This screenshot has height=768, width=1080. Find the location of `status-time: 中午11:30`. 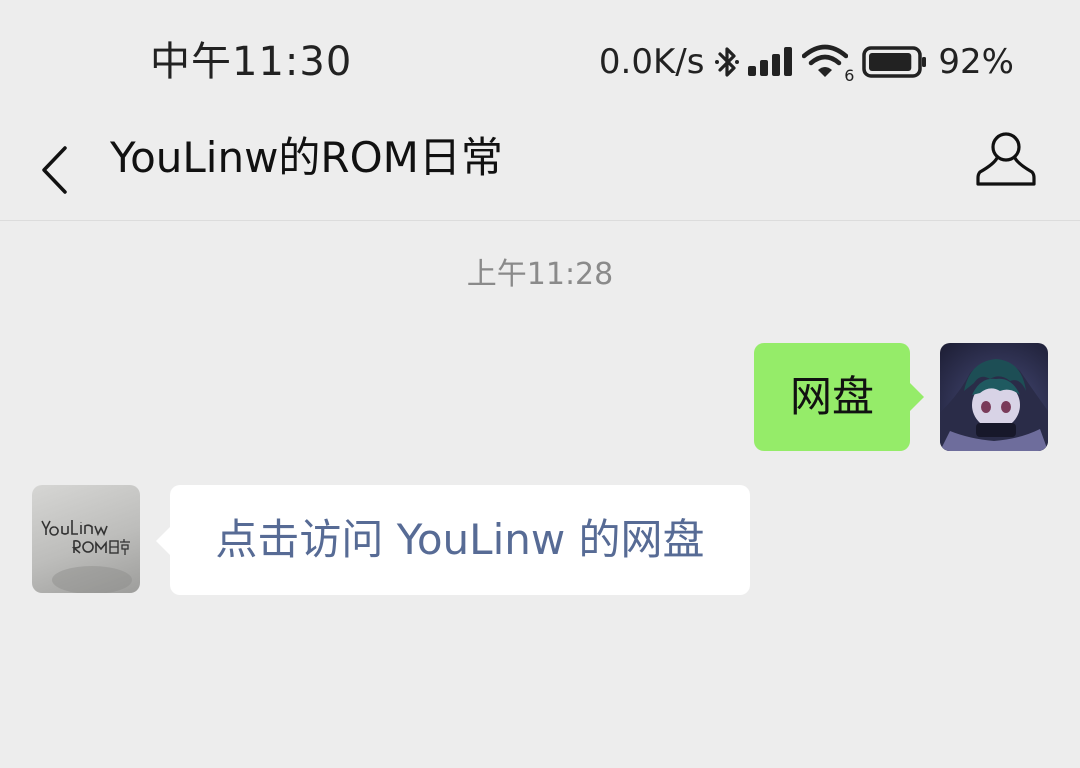

status-time: 中午11:30 is located at coordinates (251, 62).